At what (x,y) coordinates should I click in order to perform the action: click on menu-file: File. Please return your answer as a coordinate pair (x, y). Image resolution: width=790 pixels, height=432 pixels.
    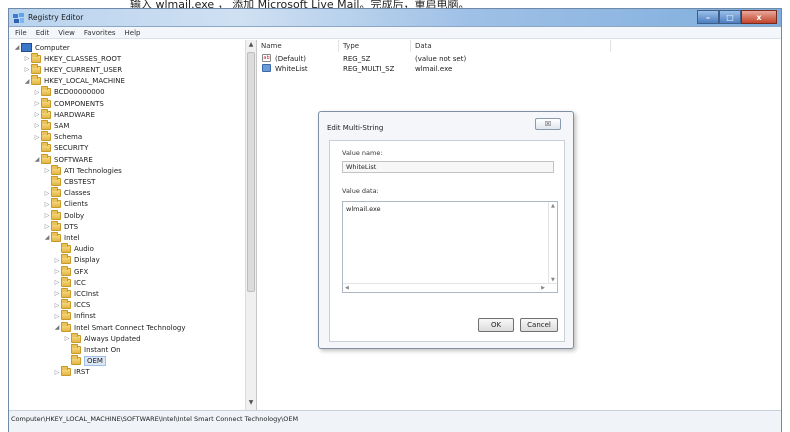
    Looking at the image, I should click on (21, 33).